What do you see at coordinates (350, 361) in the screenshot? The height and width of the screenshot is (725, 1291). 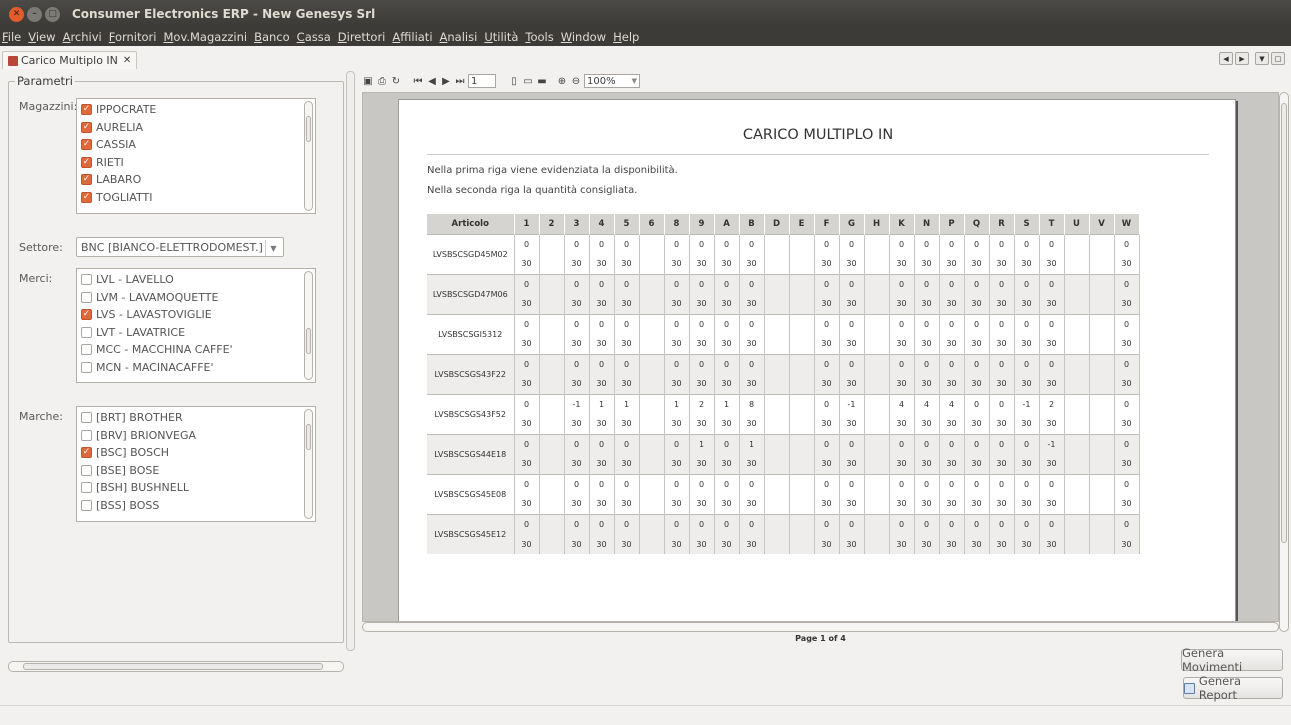 I see `panel-splitter` at bounding box center [350, 361].